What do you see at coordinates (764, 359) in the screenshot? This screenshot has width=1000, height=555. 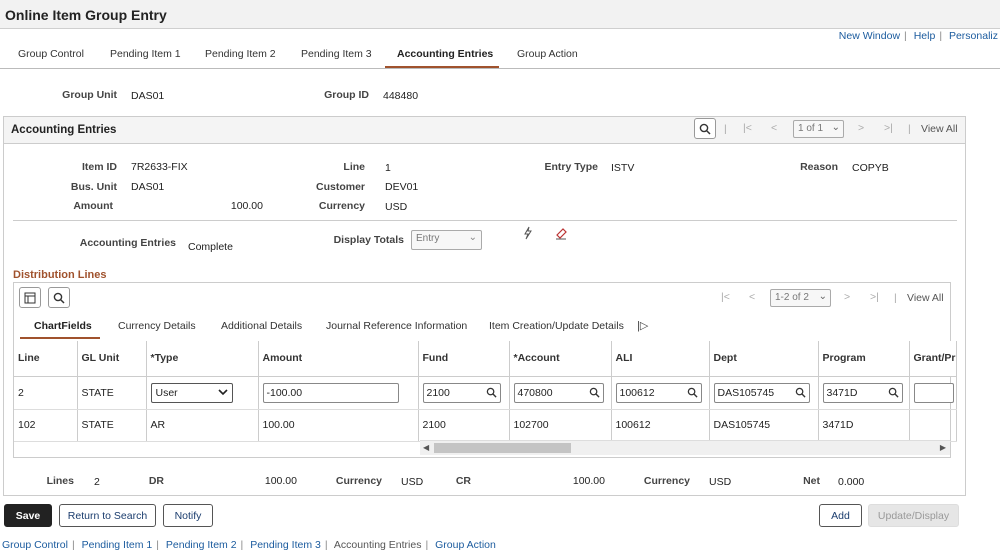 I see `col-dept: Dept` at bounding box center [764, 359].